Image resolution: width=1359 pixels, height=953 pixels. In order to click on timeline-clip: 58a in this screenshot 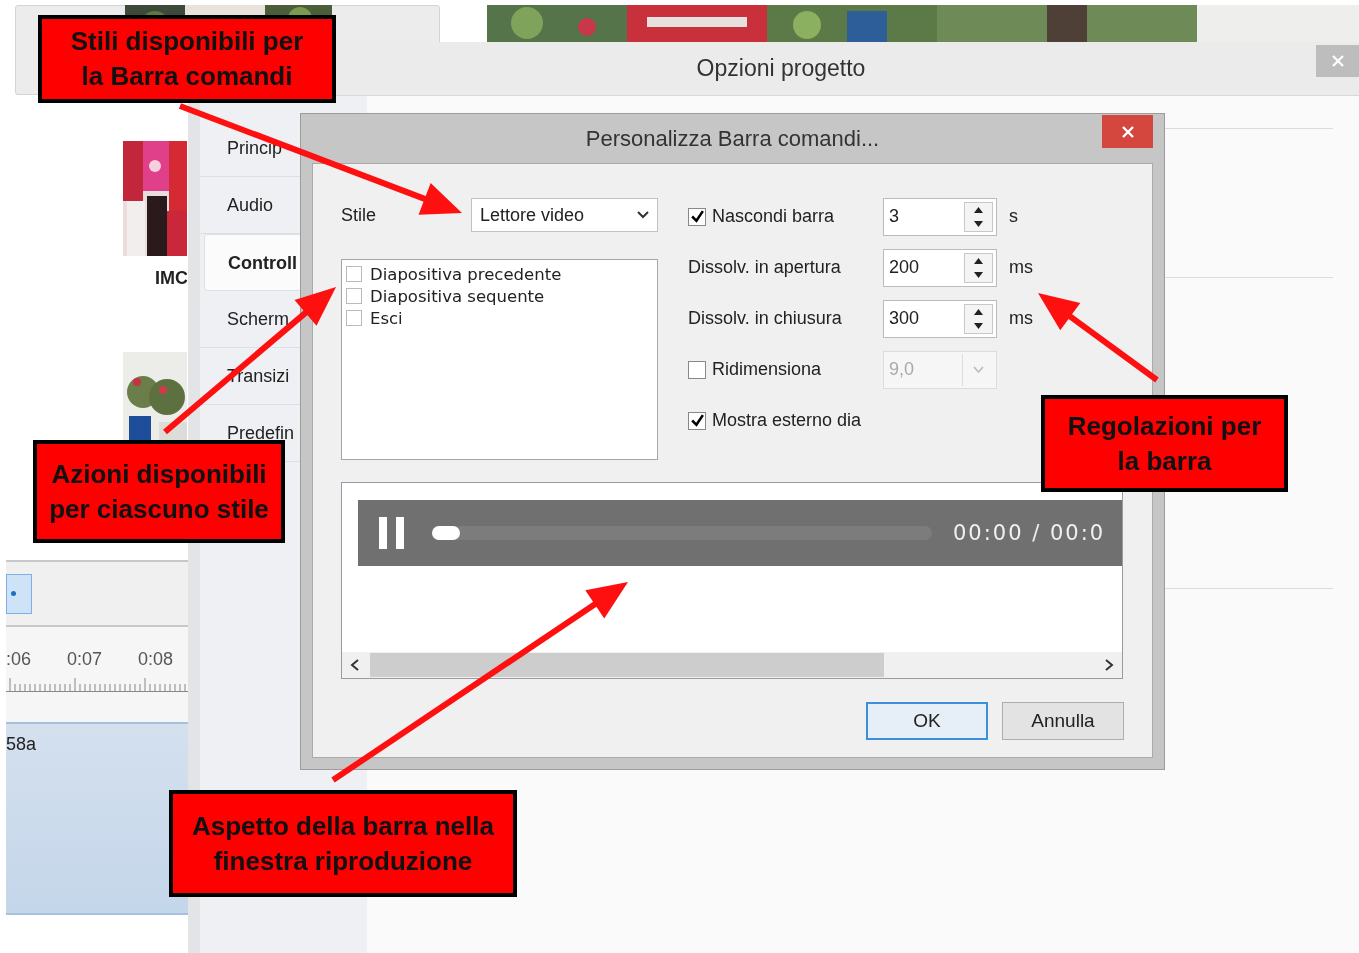, I will do `click(97, 818)`.